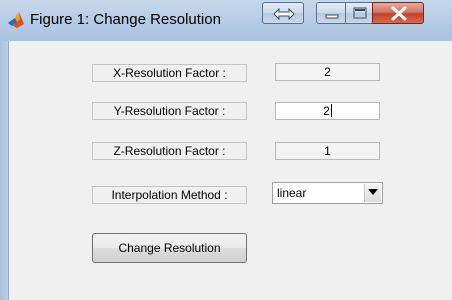  I want to click on dropdown-arrow-button, so click(372, 193).